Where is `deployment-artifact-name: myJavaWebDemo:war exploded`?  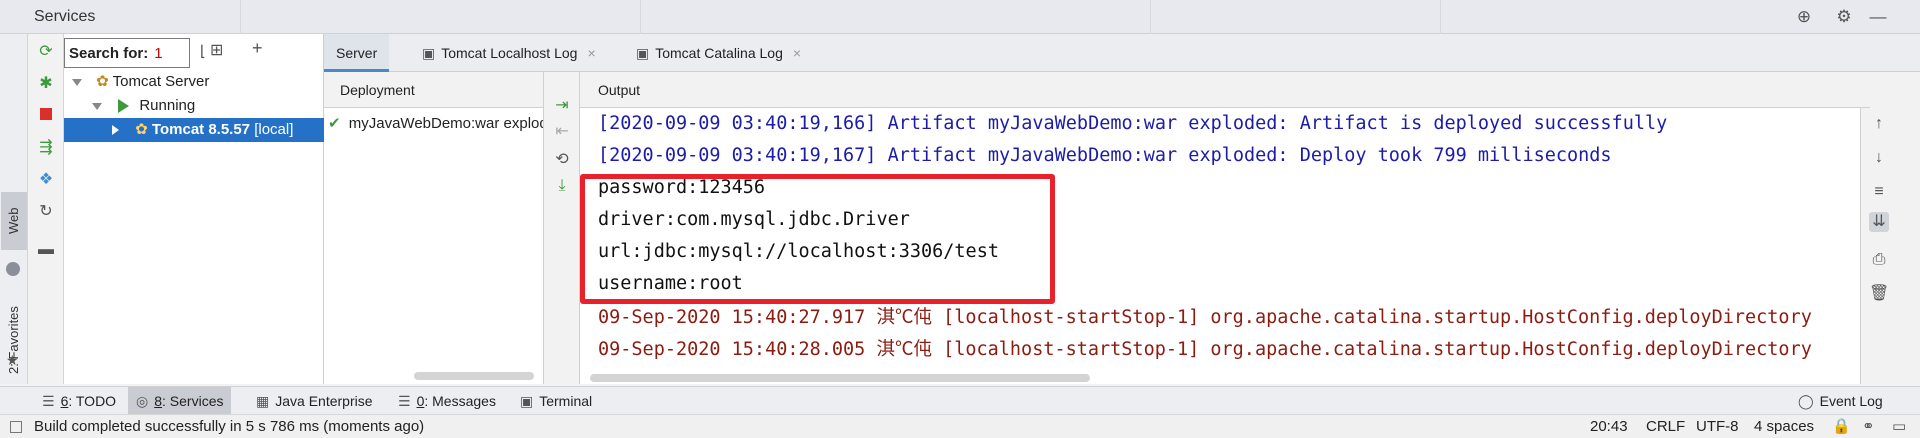 deployment-artifact-name: myJavaWebDemo:war exploded is located at coordinates (446, 123).